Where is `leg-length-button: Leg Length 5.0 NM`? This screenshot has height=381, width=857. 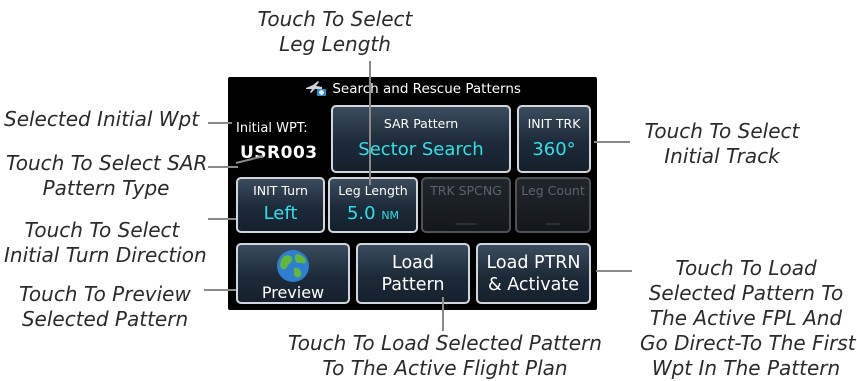 leg-length-button: Leg Length 5.0 NM is located at coordinates (373, 205).